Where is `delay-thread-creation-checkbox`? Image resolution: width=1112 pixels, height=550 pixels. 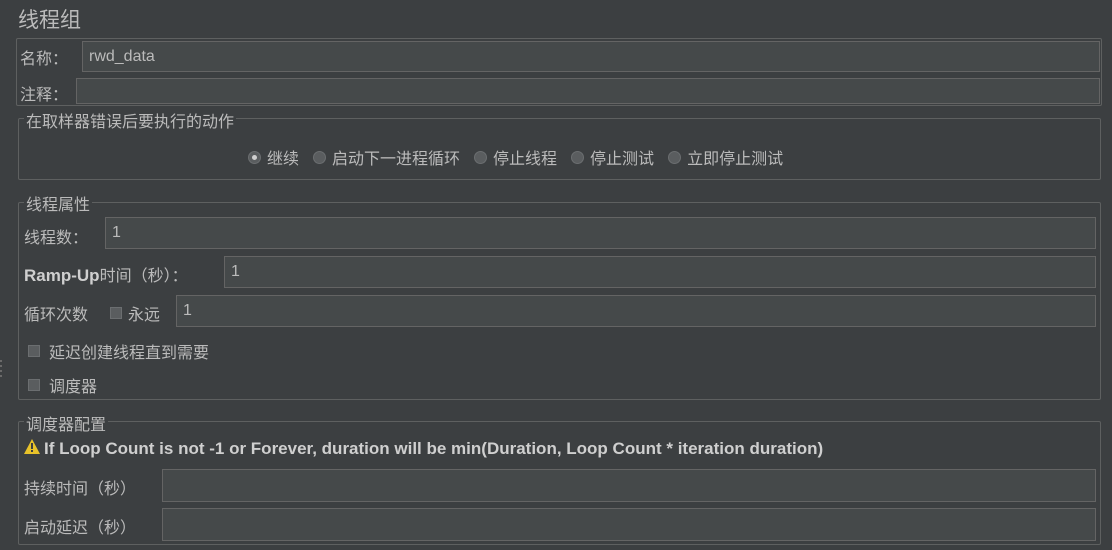 delay-thread-creation-checkbox is located at coordinates (34, 351).